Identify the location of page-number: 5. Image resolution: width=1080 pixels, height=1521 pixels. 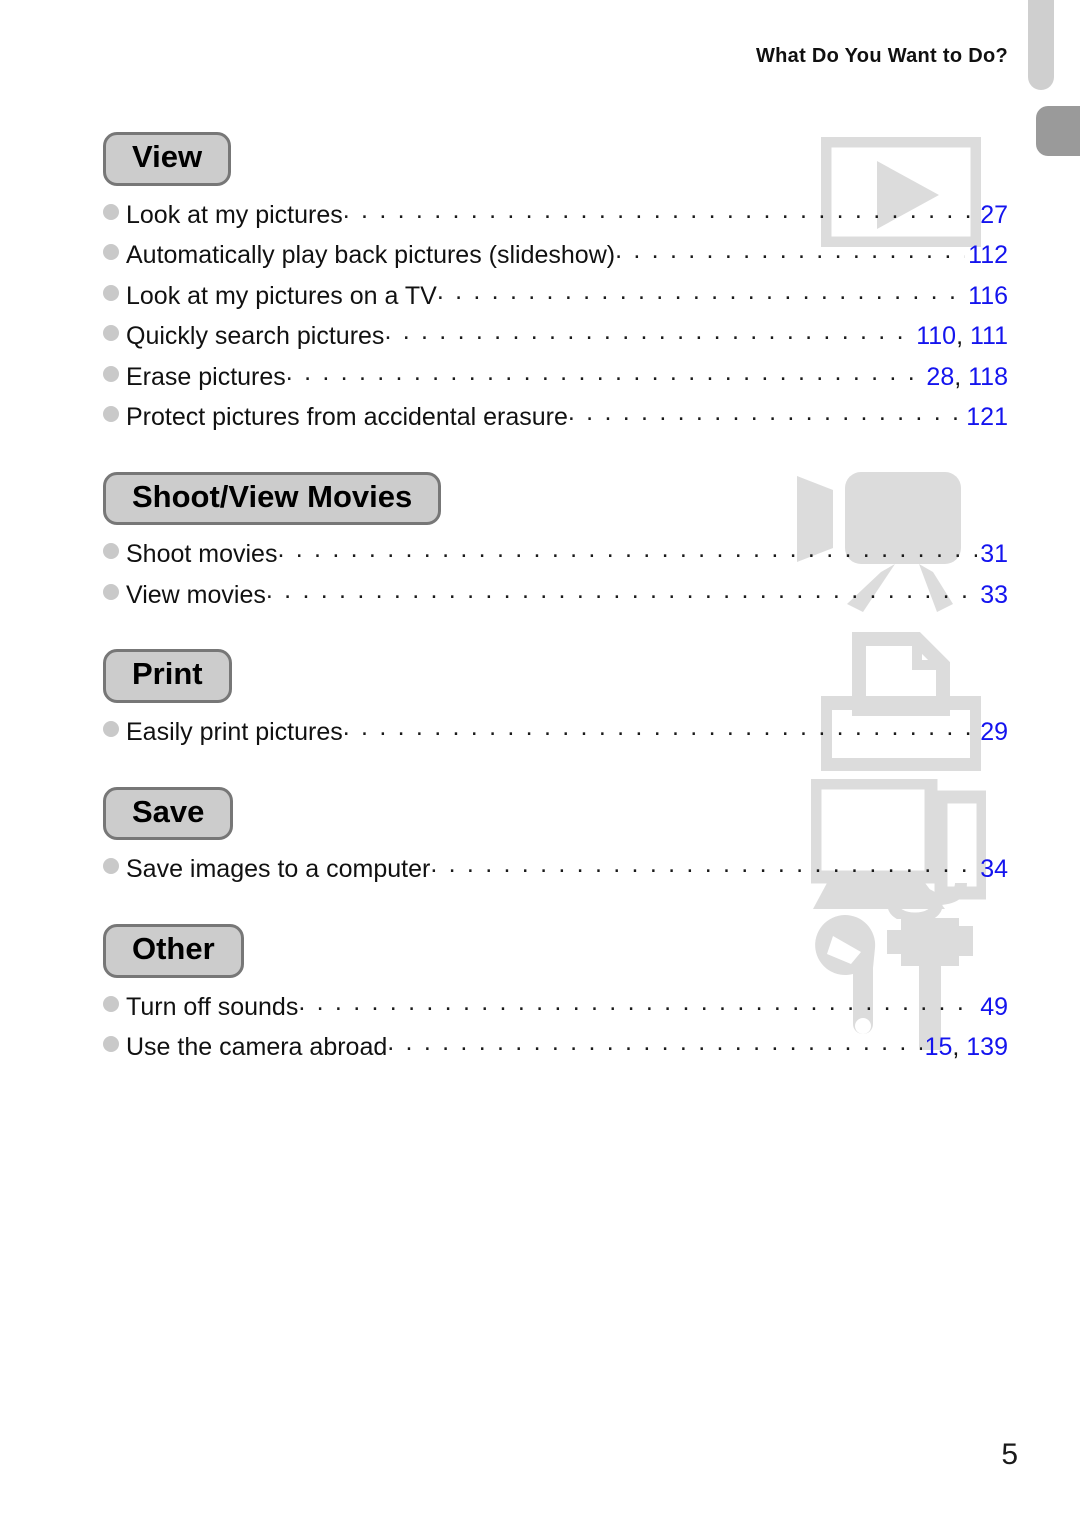
(1009, 1454).